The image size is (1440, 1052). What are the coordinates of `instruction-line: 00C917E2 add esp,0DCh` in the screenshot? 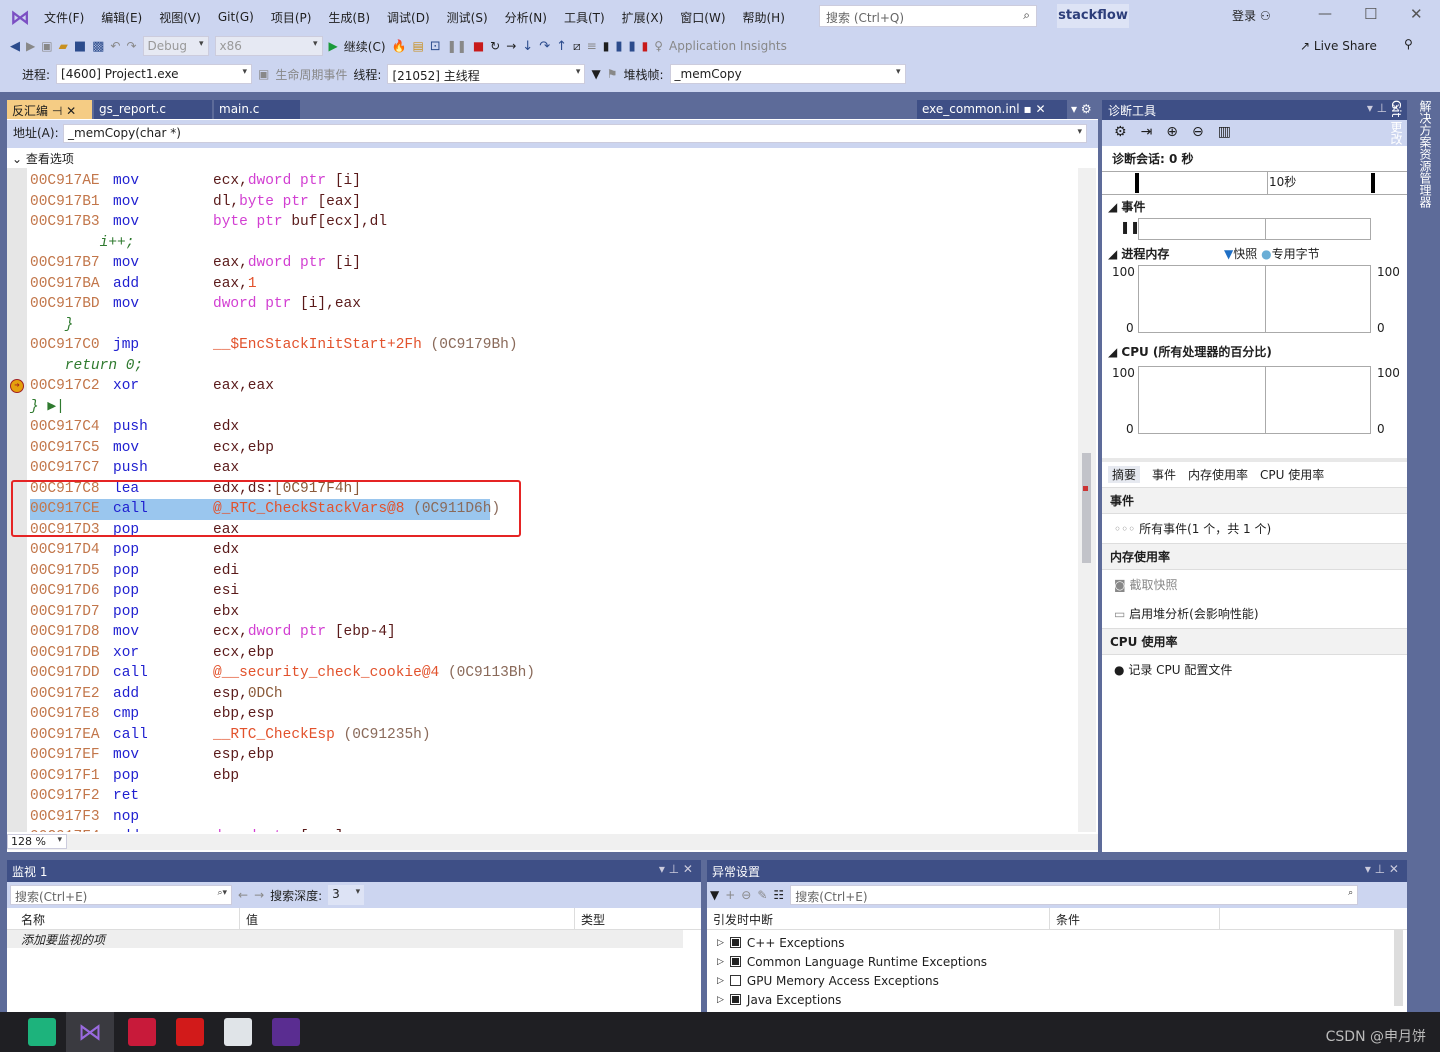 It's located at (541, 694).